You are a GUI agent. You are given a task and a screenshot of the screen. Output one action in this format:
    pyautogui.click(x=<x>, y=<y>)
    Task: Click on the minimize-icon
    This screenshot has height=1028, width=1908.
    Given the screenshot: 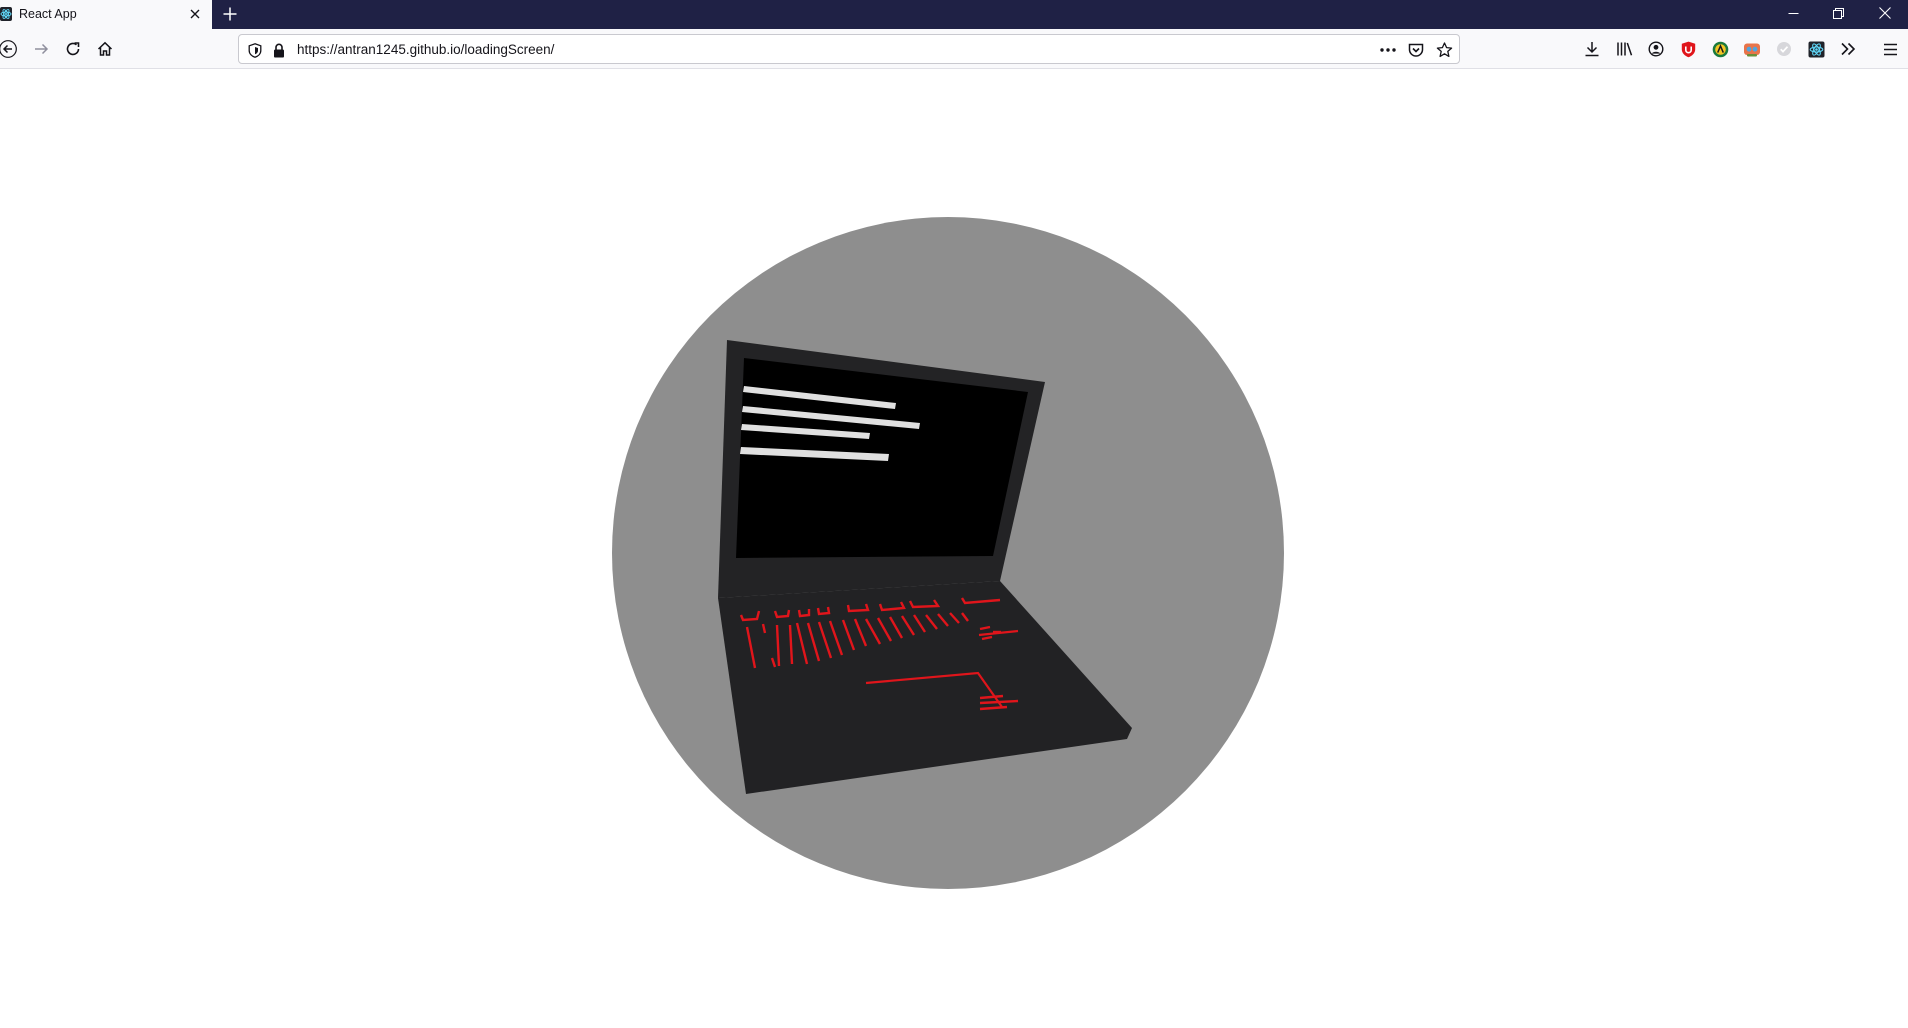 What is the action you would take?
    pyautogui.click(x=1793, y=13)
    